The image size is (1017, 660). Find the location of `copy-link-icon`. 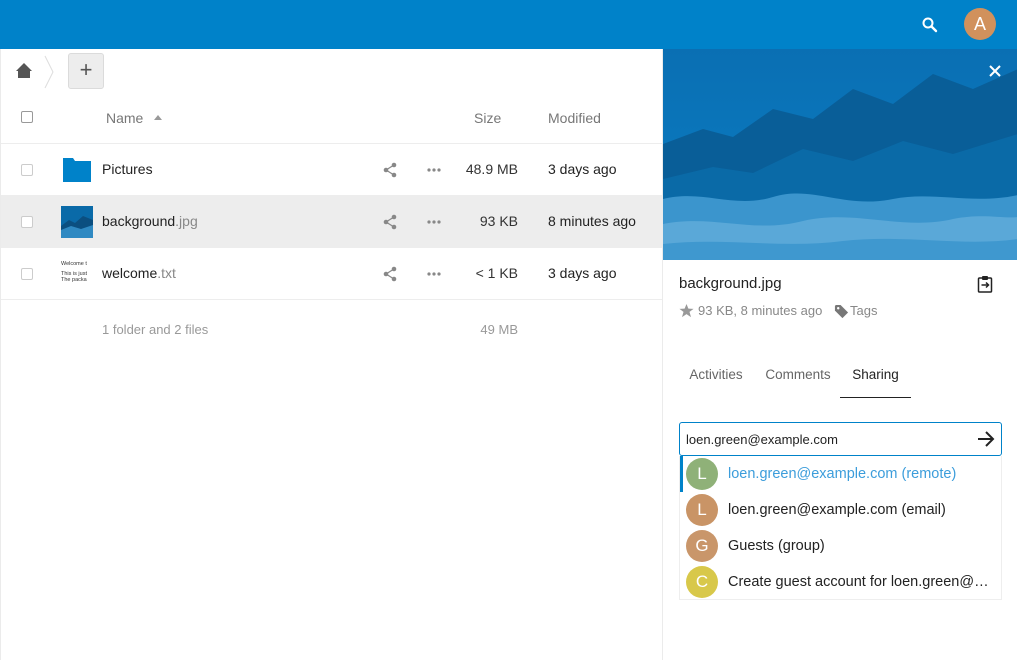

copy-link-icon is located at coordinates (985, 284).